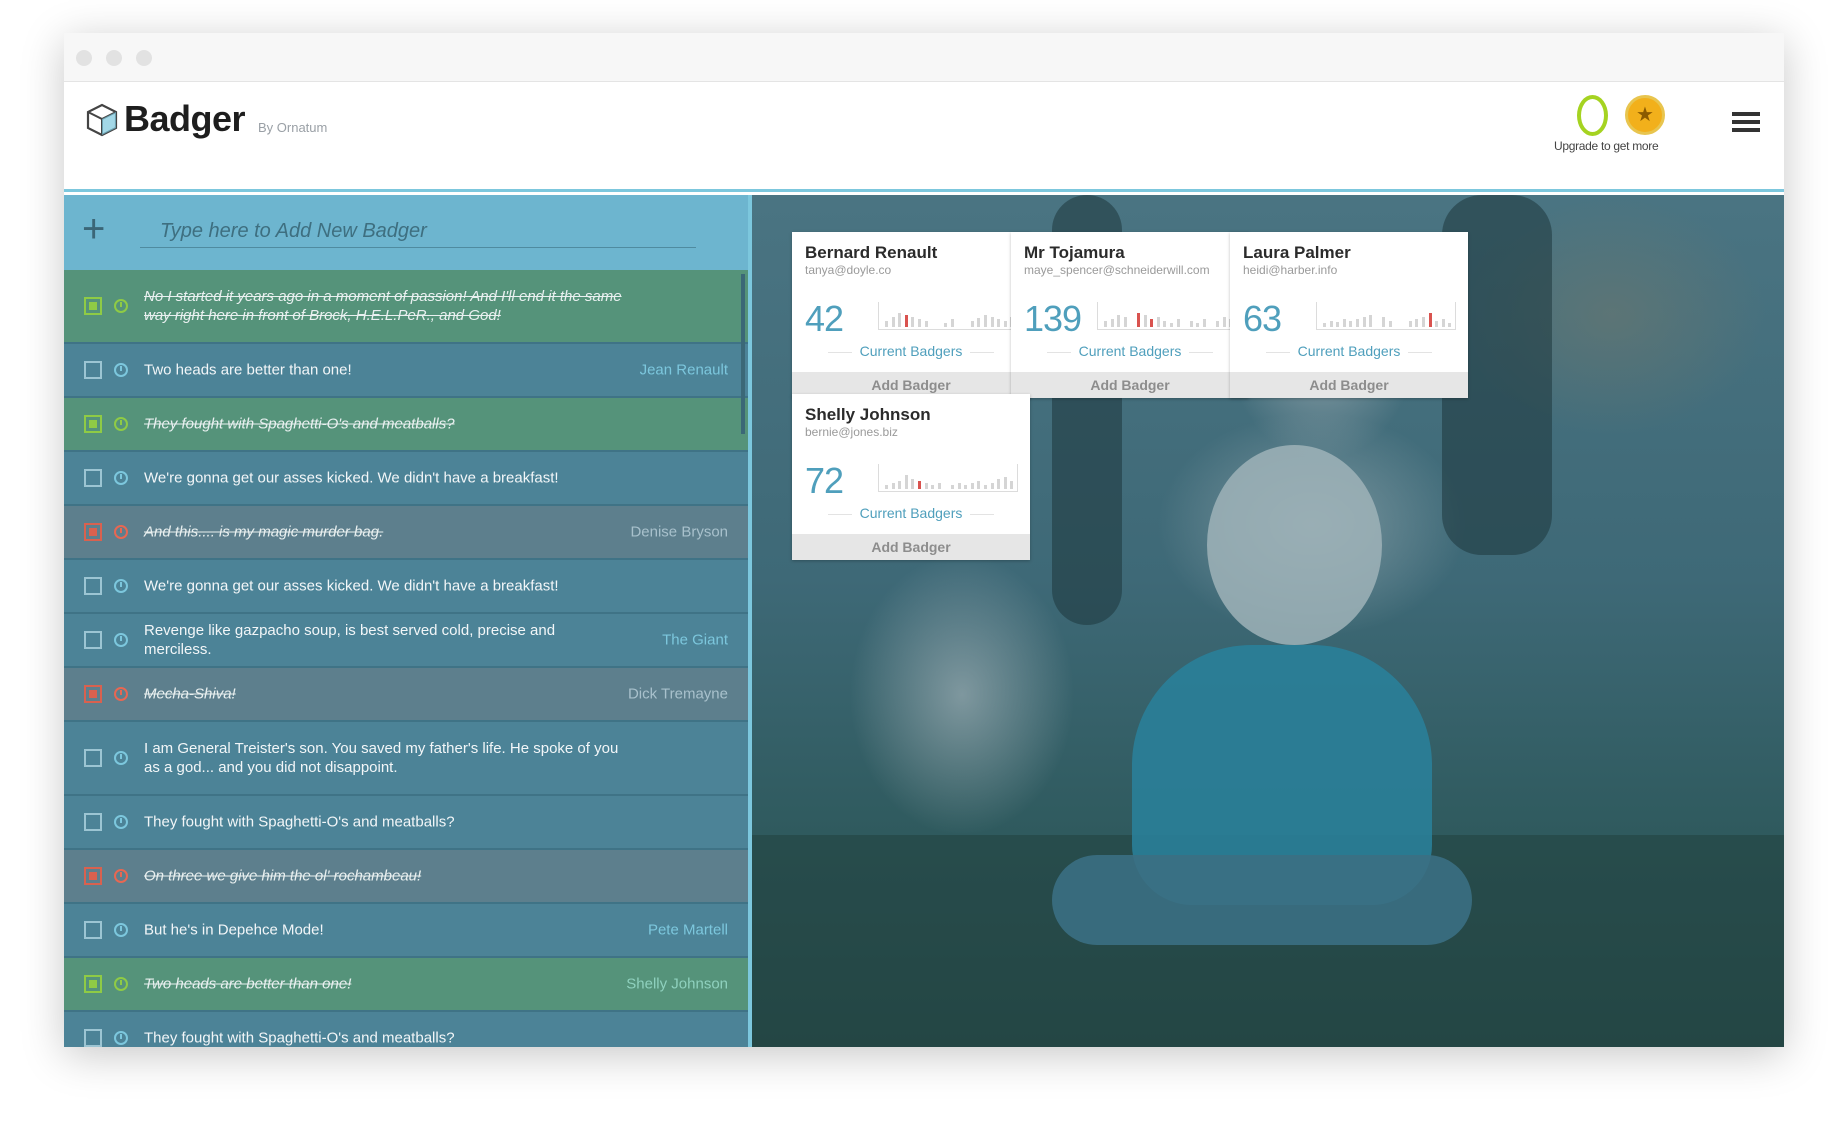  What do you see at coordinates (418, 231) in the screenshot?
I see `add-badger-input` at bounding box center [418, 231].